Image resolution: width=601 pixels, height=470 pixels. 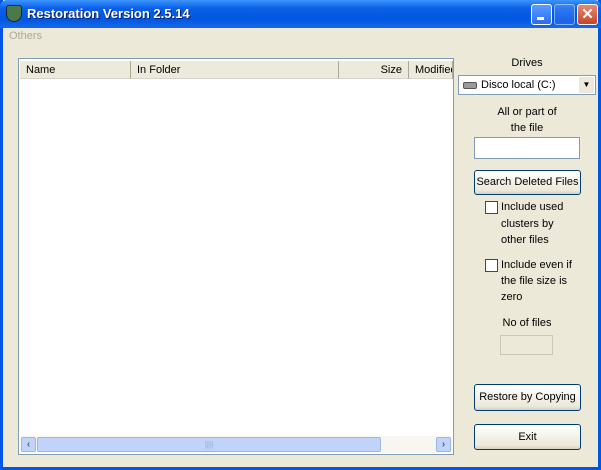 I want to click on include-zero-label-2: the file size is, so click(x=534, y=281).